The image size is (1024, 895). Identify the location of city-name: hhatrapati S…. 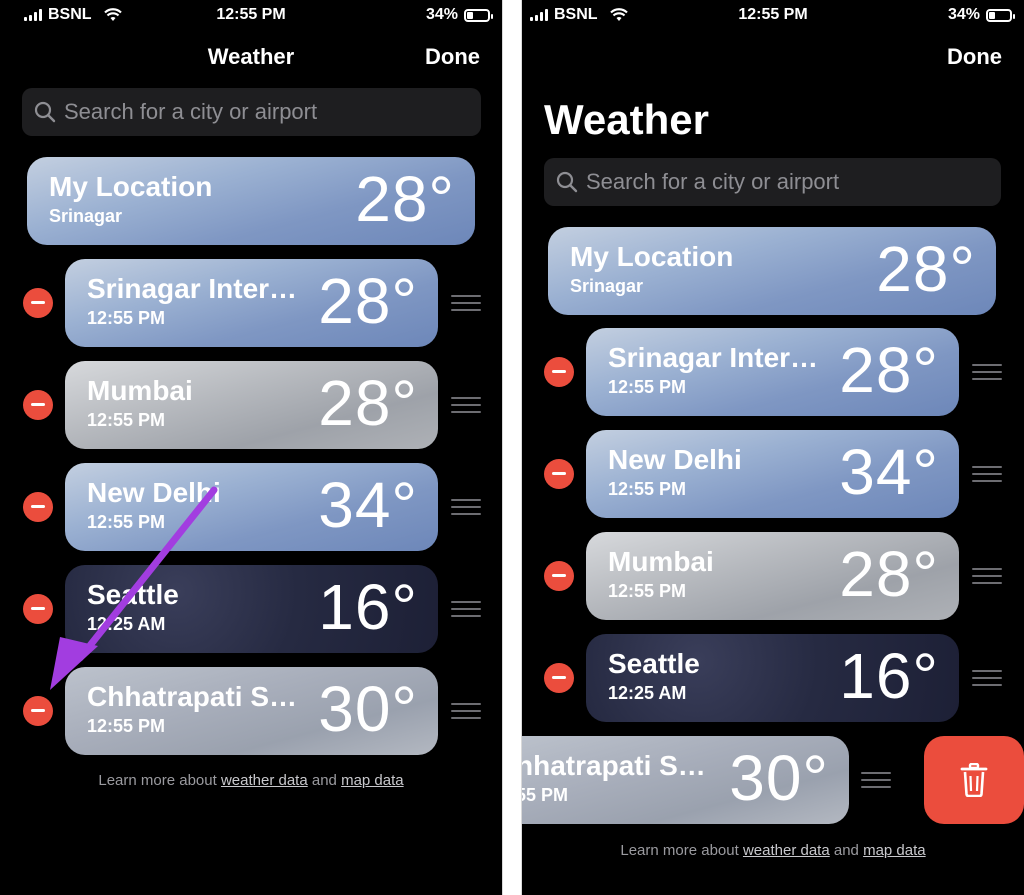
(614, 765).